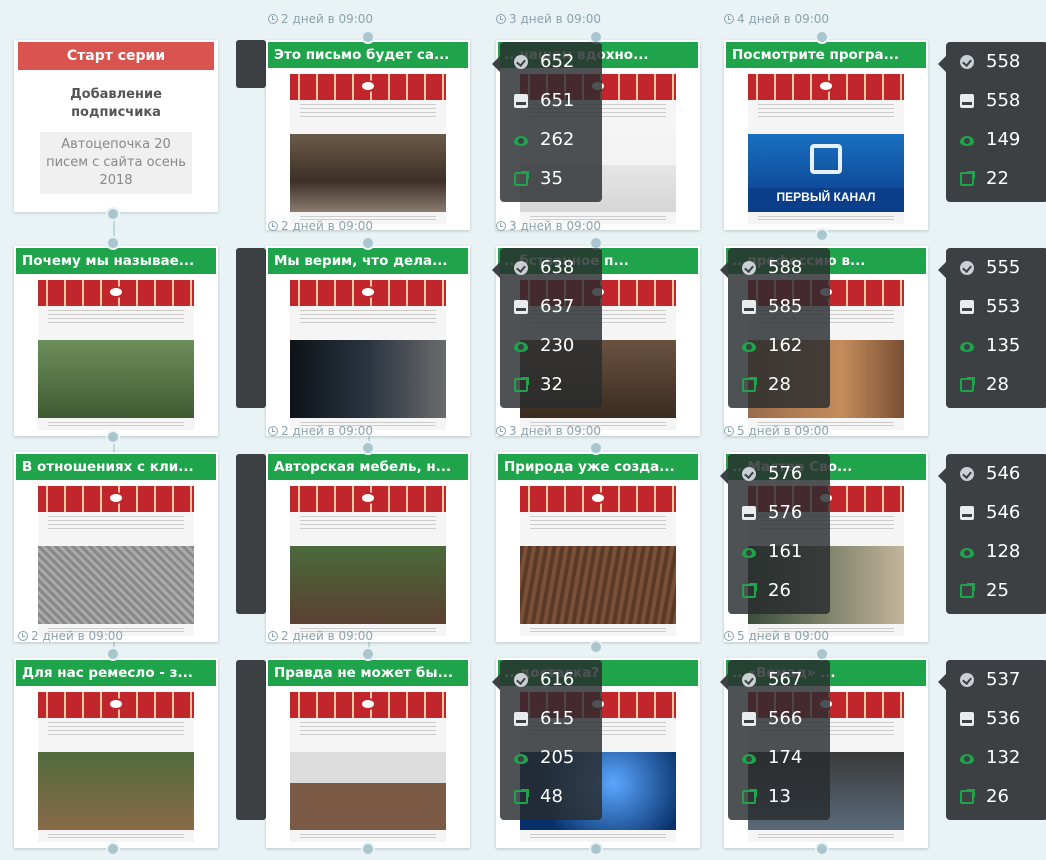  Describe the element at coordinates (779, 345) in the screenshot. I see `stat-opened: 162` at that location.